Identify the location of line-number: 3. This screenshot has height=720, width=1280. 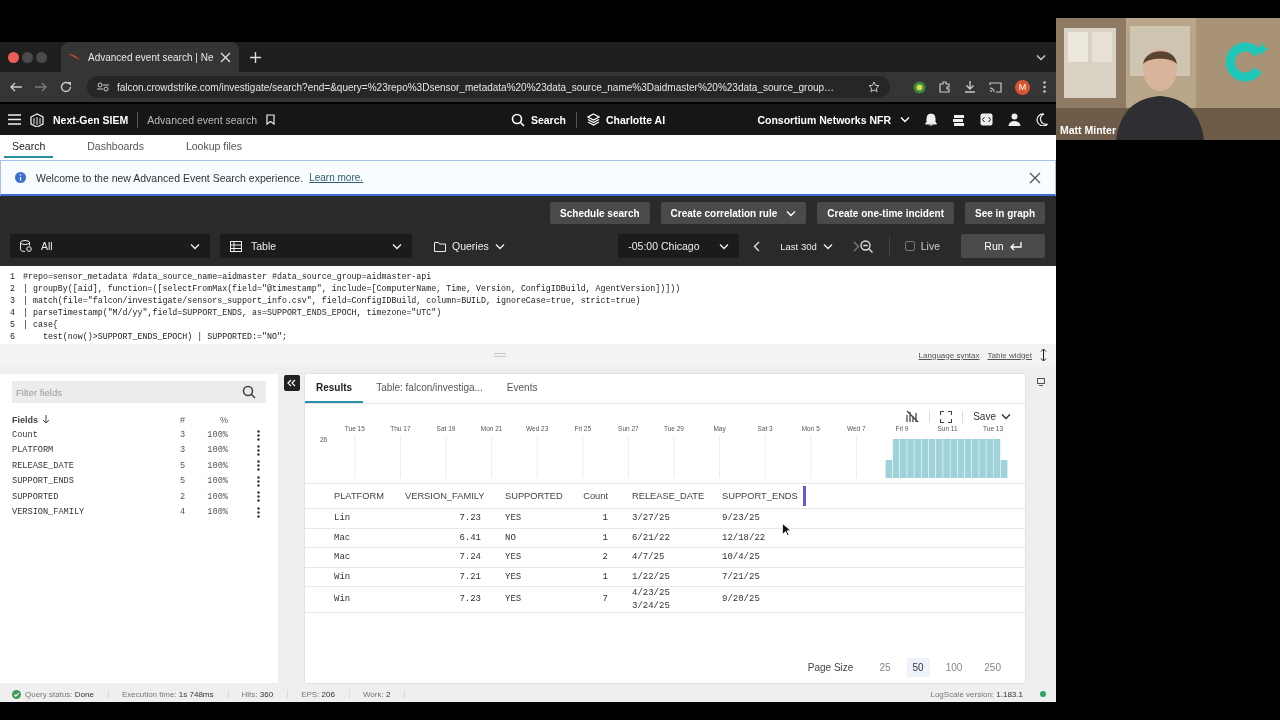
(13, 300).